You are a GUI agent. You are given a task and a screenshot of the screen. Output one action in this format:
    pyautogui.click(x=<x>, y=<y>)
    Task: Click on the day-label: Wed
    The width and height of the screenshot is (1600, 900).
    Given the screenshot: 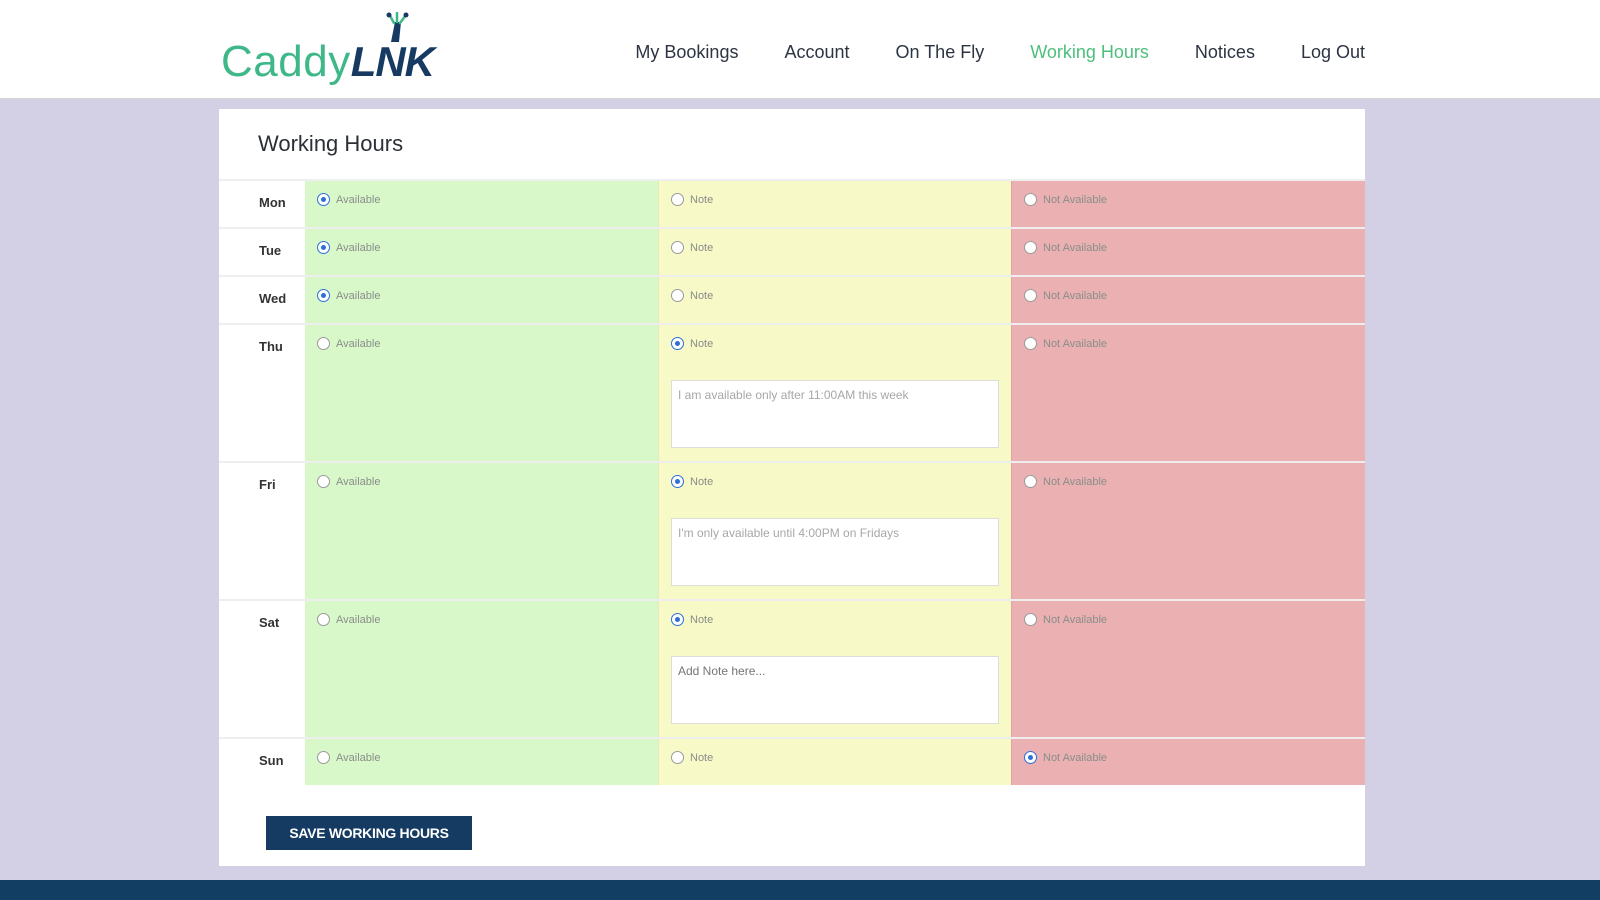 What is the action you would take?
    pyautogui.click(x=262, y=300)
    